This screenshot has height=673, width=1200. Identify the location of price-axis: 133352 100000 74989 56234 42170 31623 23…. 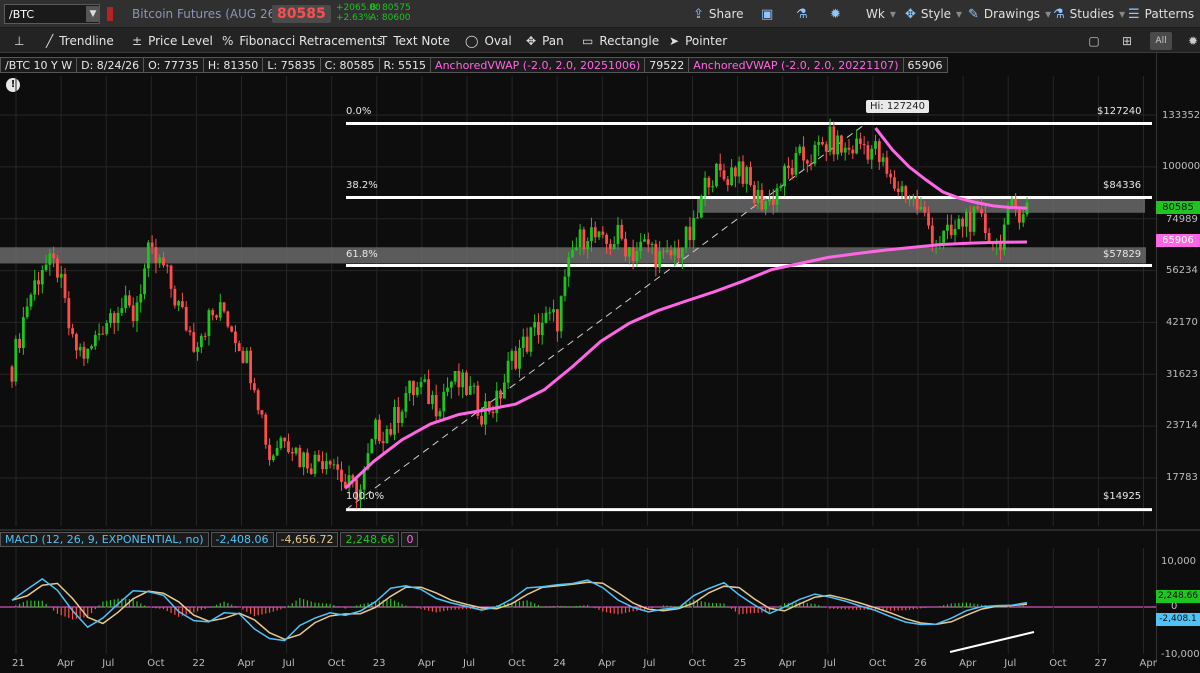
(1178, 358).